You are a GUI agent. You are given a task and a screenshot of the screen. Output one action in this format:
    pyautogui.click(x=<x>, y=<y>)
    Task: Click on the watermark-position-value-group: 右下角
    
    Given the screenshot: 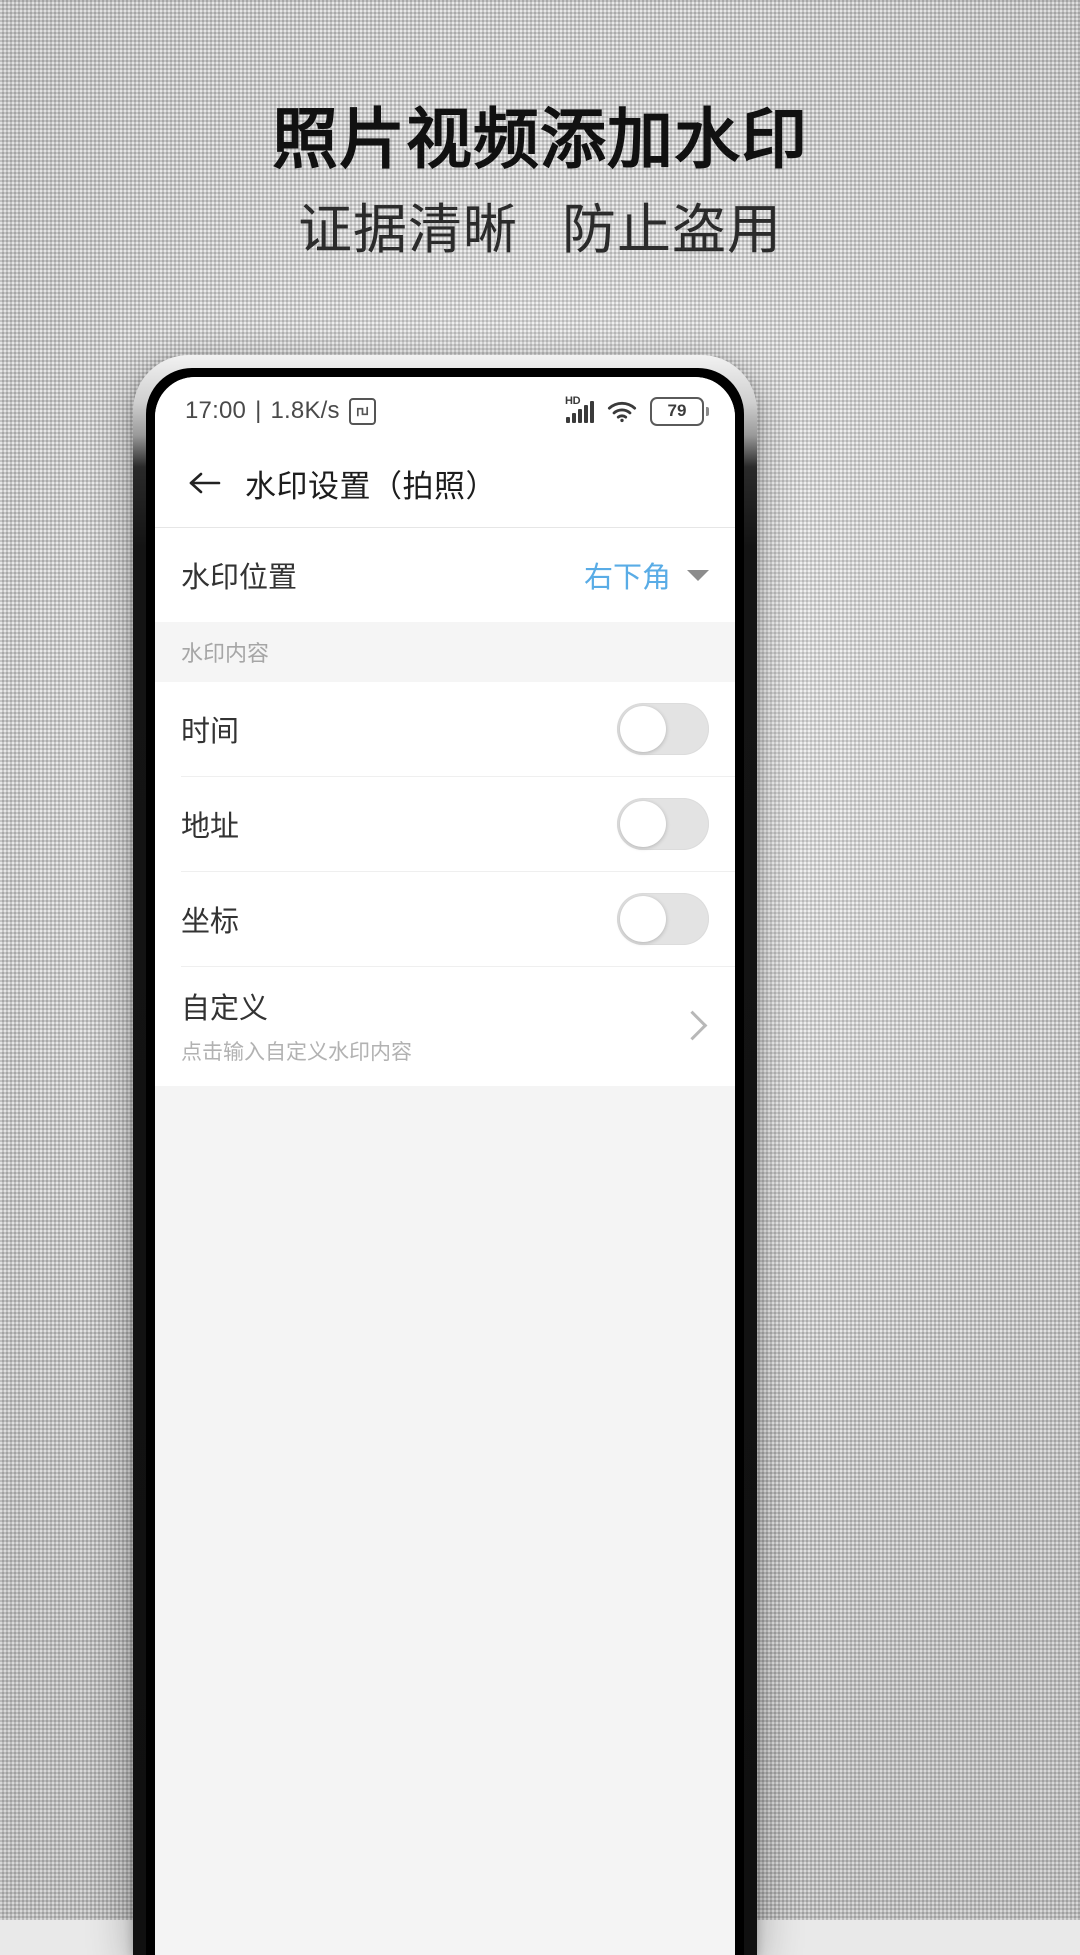 What is the action you would take?
    pyautogui.click(x=646, y=575)
    